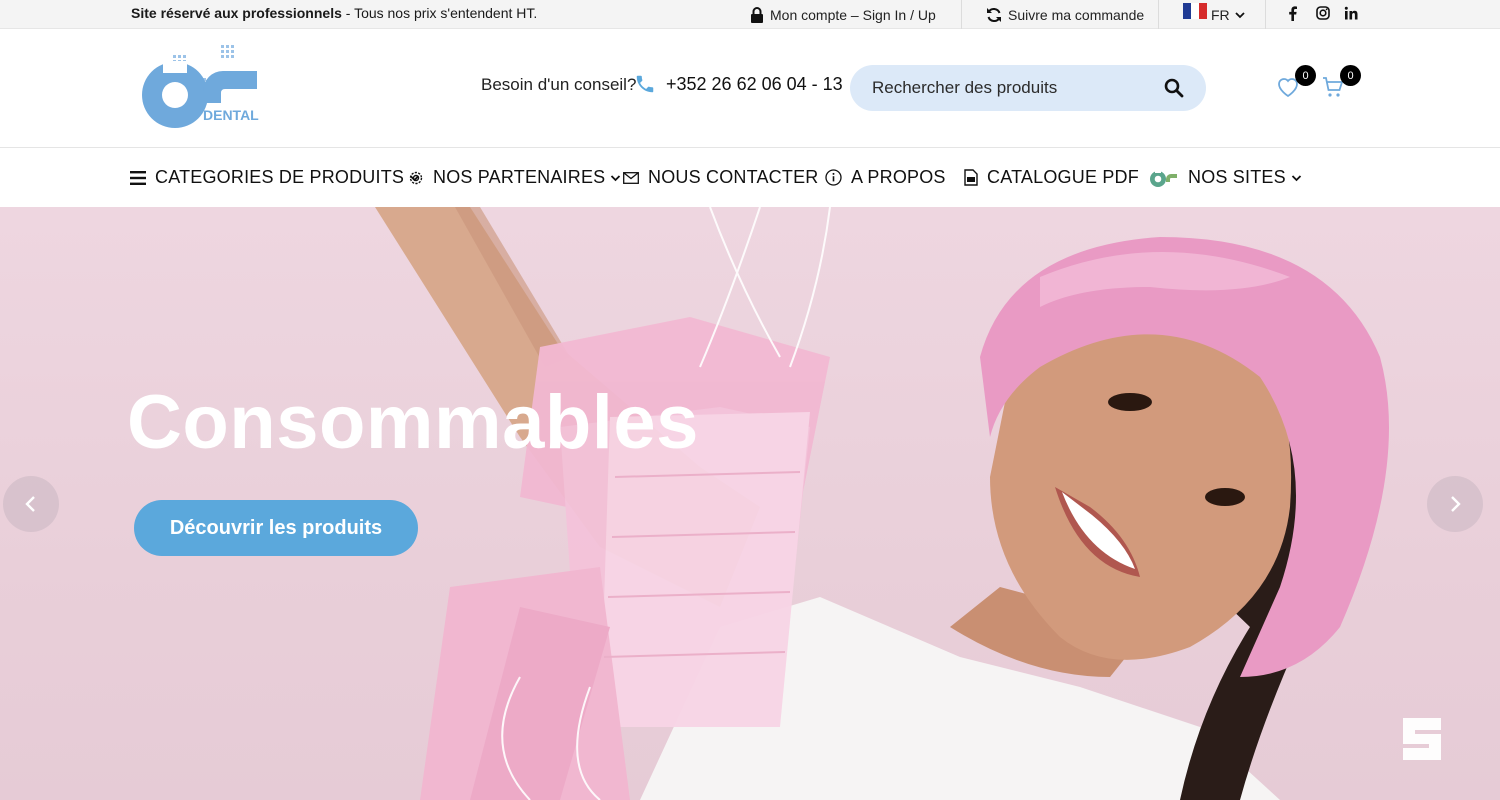 Image resolution: width=1500 pixels, height=800 pixels. I want to click on linkedin-icon, so click(1351, 14).